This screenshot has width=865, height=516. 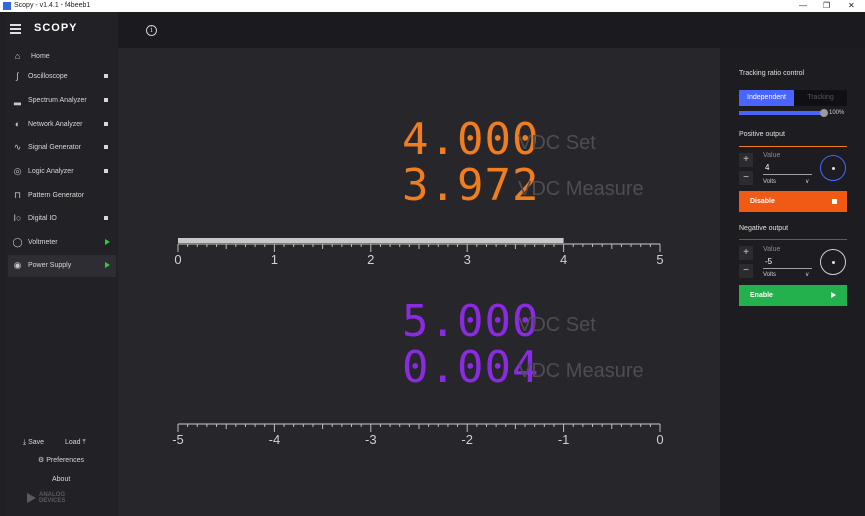 I want to click on positive-set-unit: VDC Set, so click(x=557, y=143).